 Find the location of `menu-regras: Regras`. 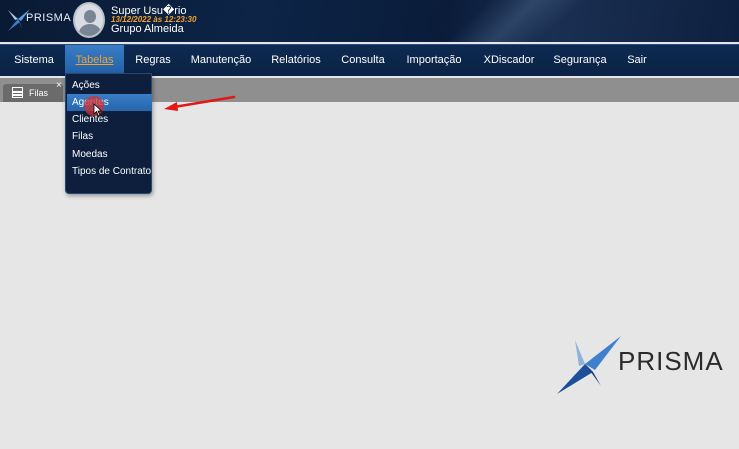

menu-regras: Regras is located at coordinates (153, 60).